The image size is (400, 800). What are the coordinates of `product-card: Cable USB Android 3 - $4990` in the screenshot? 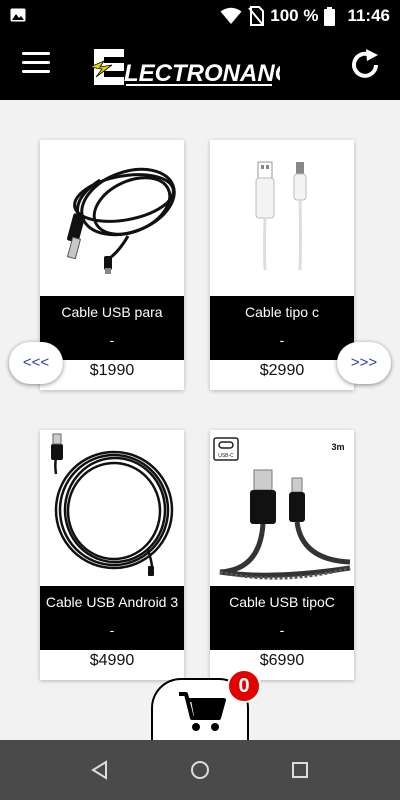 It's located at (112, 555).